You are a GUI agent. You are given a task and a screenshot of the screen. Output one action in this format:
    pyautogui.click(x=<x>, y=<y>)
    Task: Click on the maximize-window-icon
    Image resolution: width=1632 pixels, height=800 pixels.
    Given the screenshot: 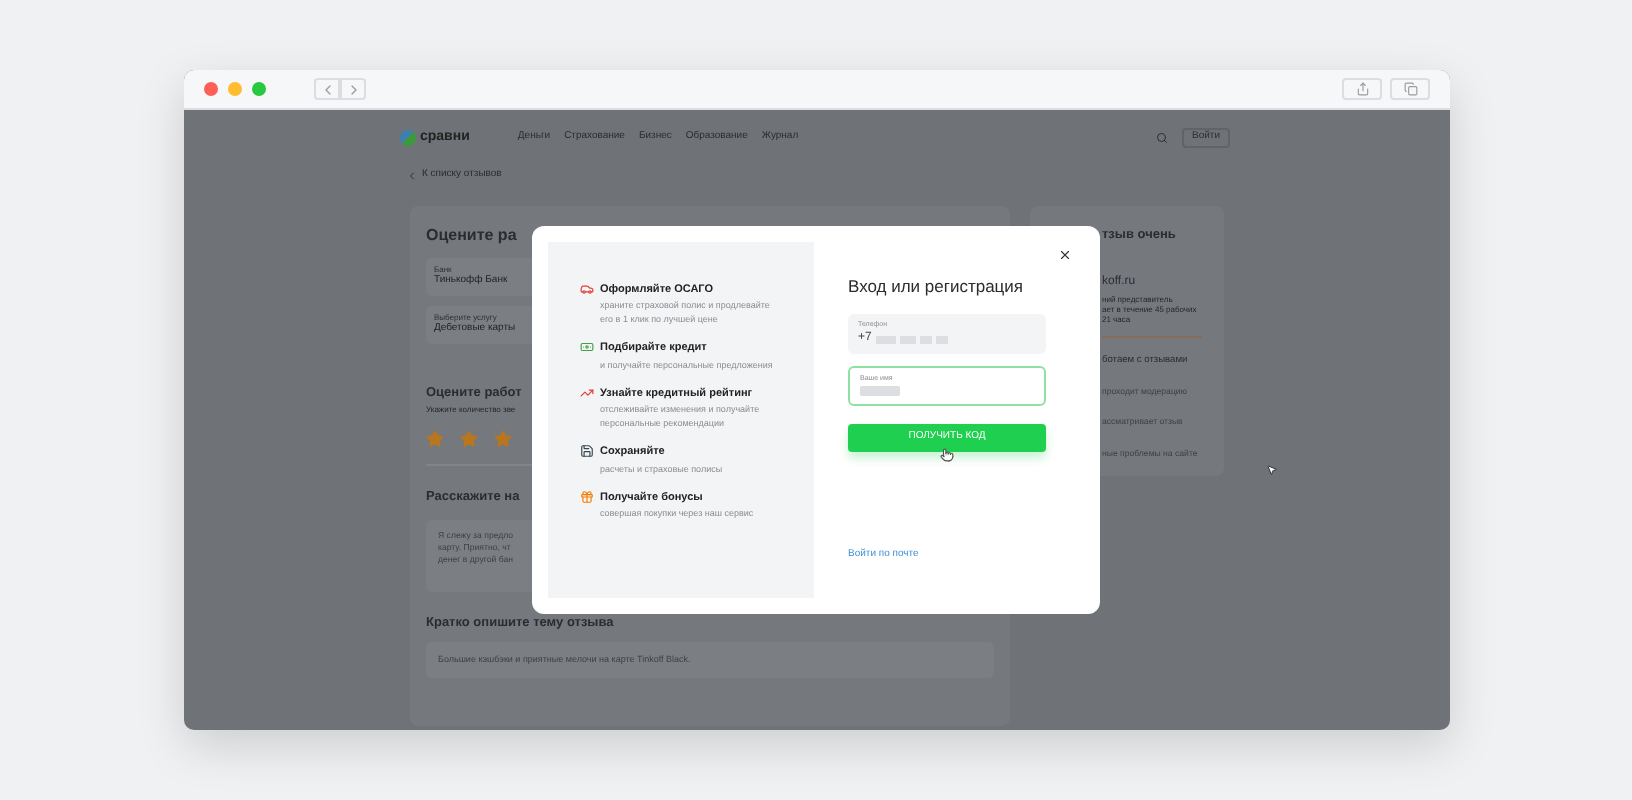 What is the action you would take?
    pyautogui.click(x=259, y=89)
    